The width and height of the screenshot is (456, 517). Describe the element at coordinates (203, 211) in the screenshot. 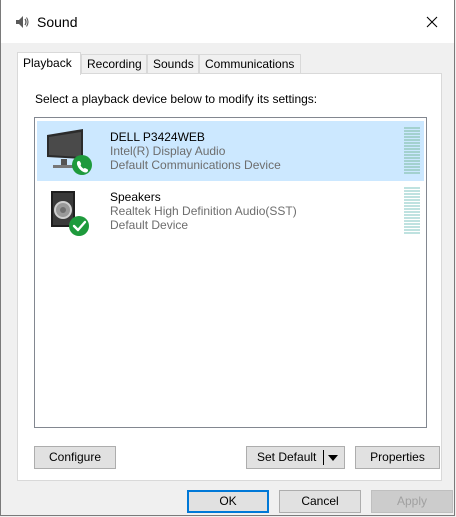

I see `device-driver: Realtek High Definition Audio(SST)` at that location.